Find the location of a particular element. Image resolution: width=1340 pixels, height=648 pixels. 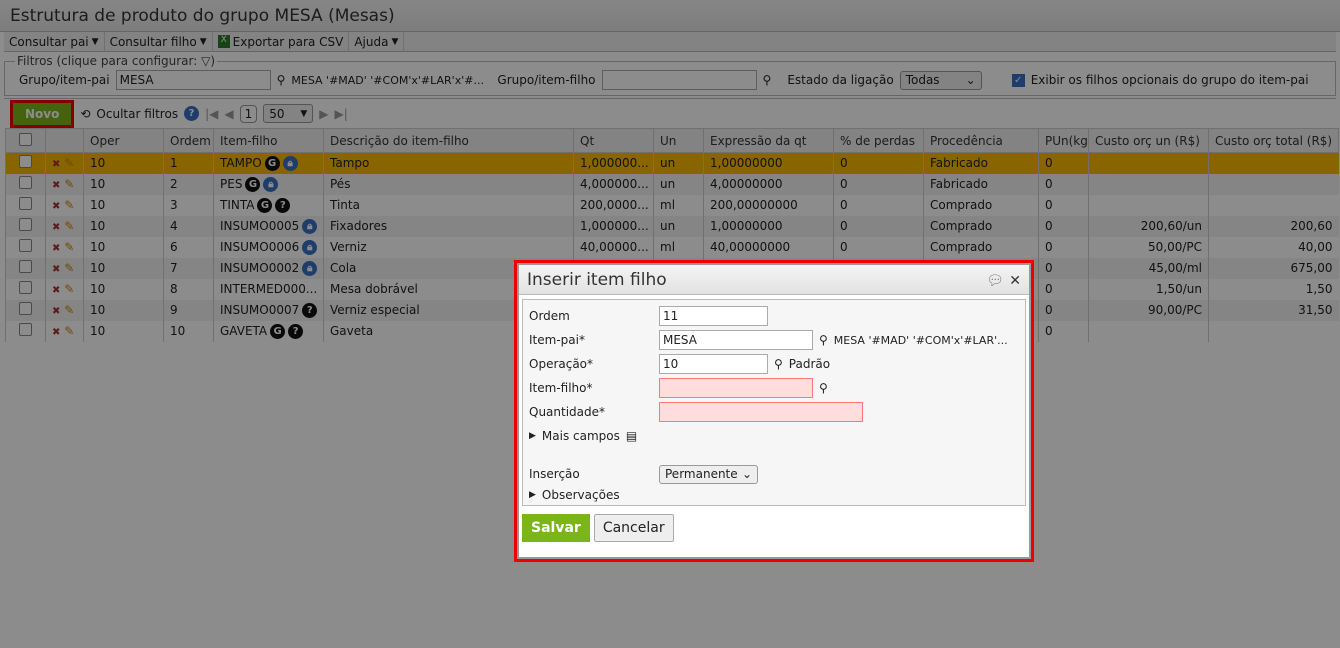

item-pai-input: MESA is located at coordinates (736, 340).